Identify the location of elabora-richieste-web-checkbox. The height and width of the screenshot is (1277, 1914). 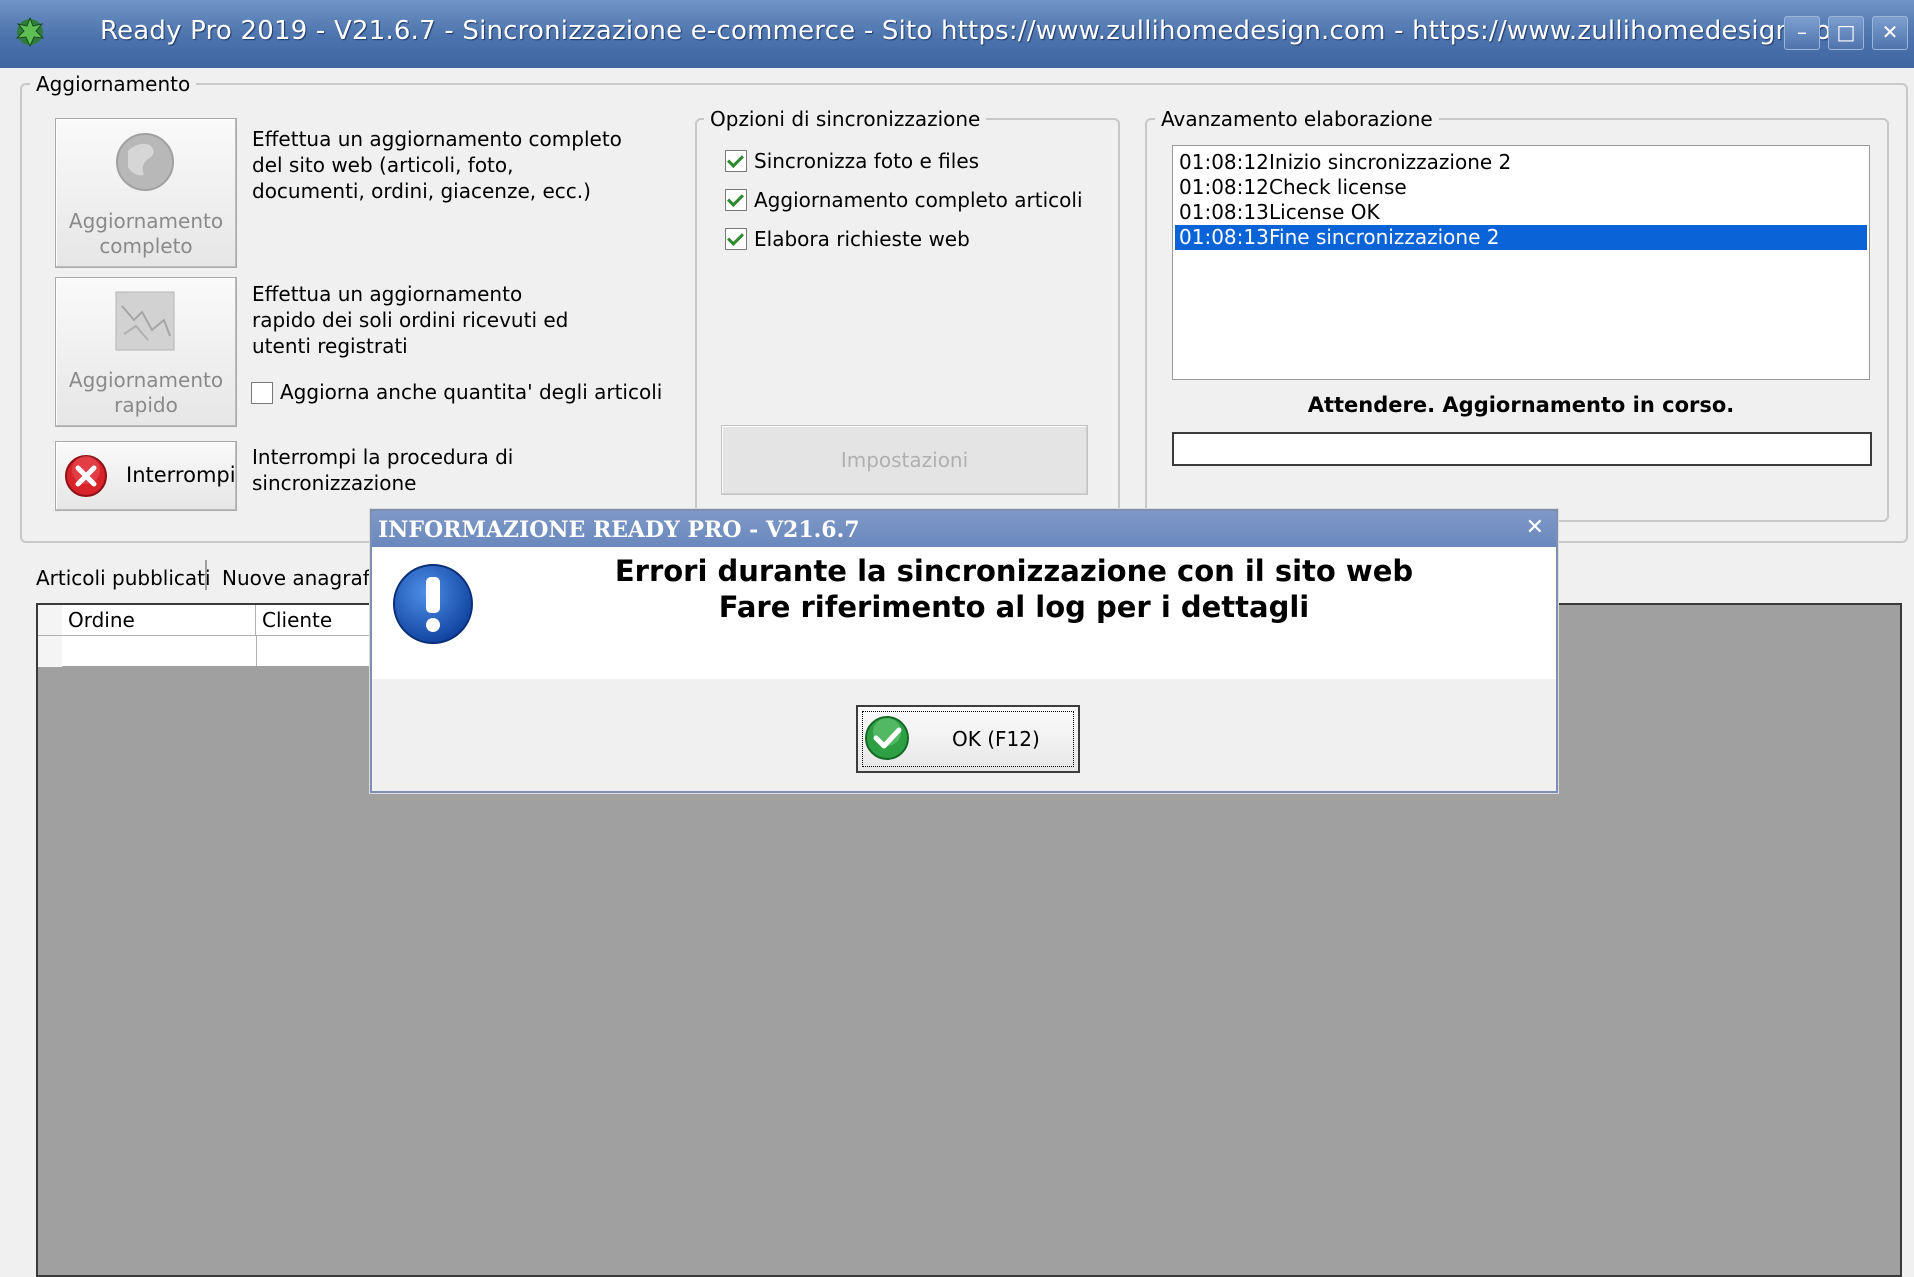
(736, 239).